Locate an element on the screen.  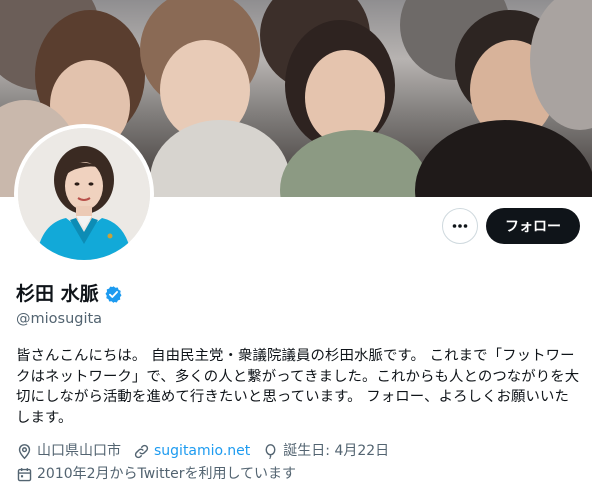
location-item: 山口県山口市 is located at coordinates (68, 451).